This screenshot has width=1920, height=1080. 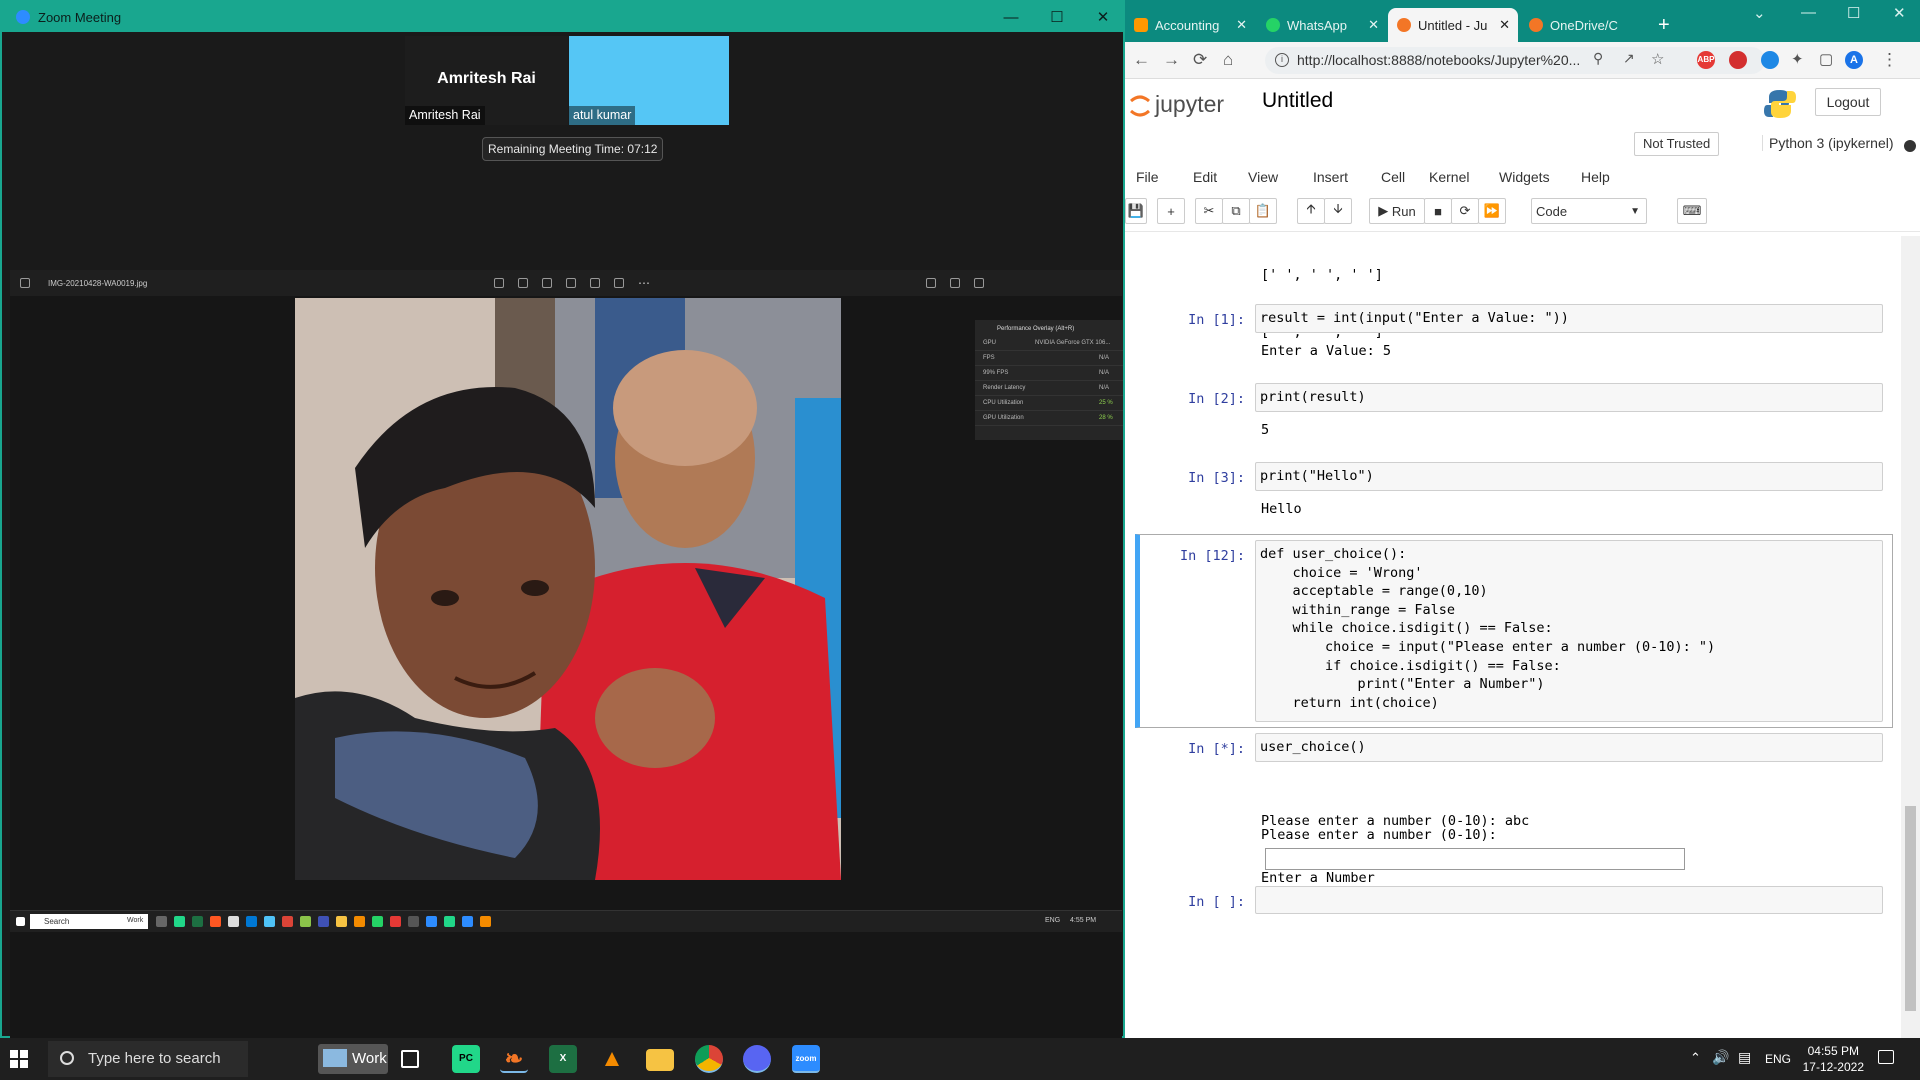 I want to click on code-cell-input, so click(x=1569, y=900).